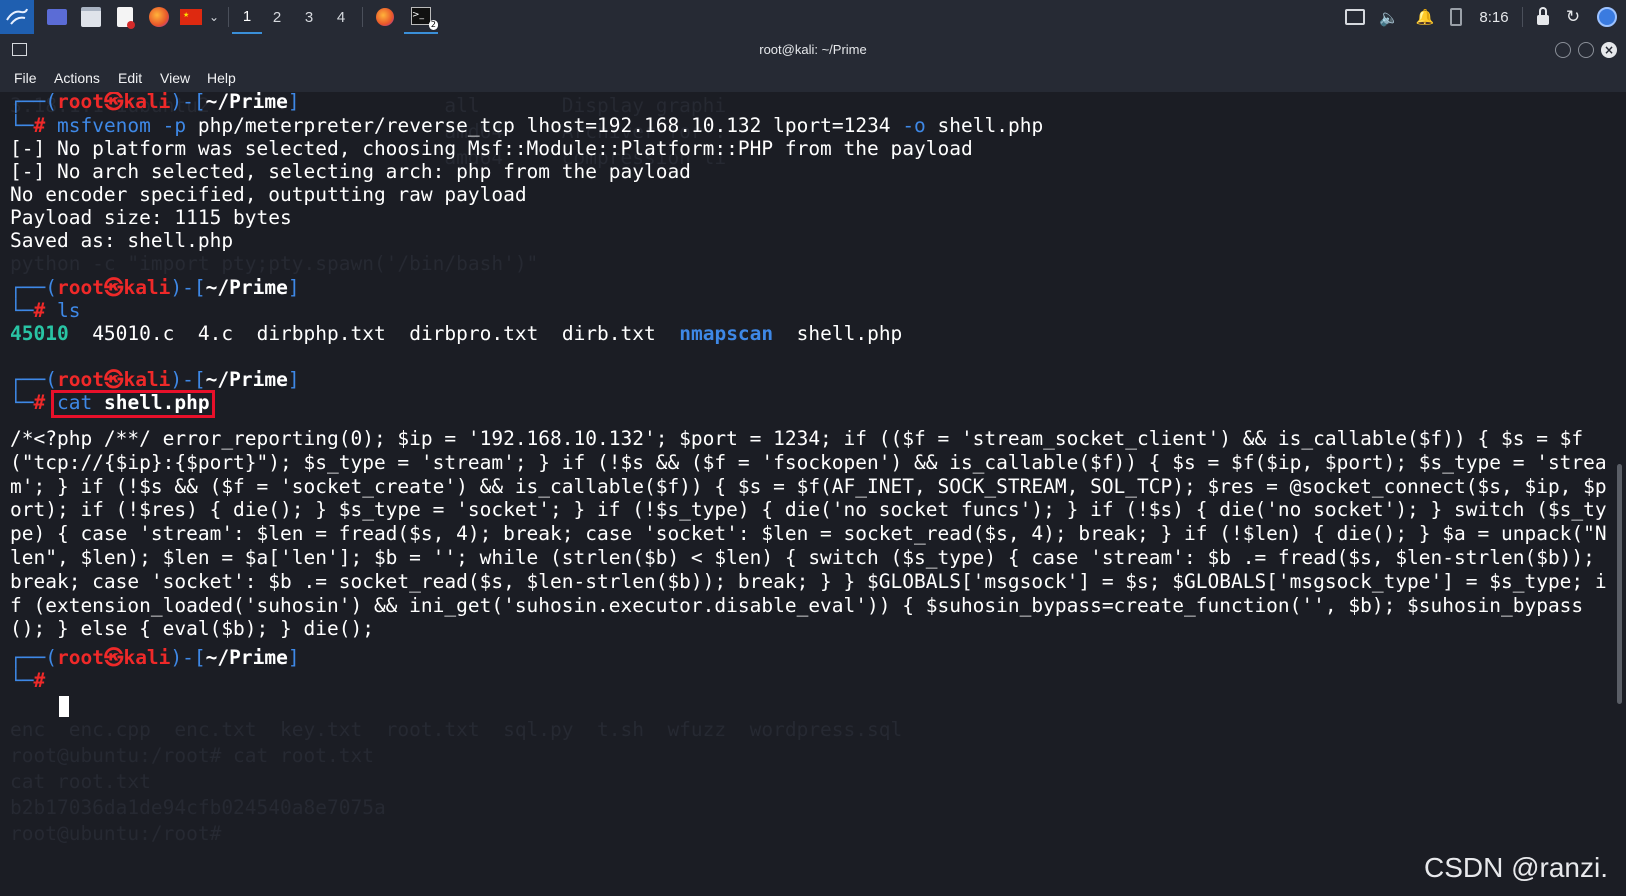 This screenshot has height=896, width=1626. Describe the element at coordinates (1573, 17) in the screenshot. I see `refresh-icon: ↻` at that location.